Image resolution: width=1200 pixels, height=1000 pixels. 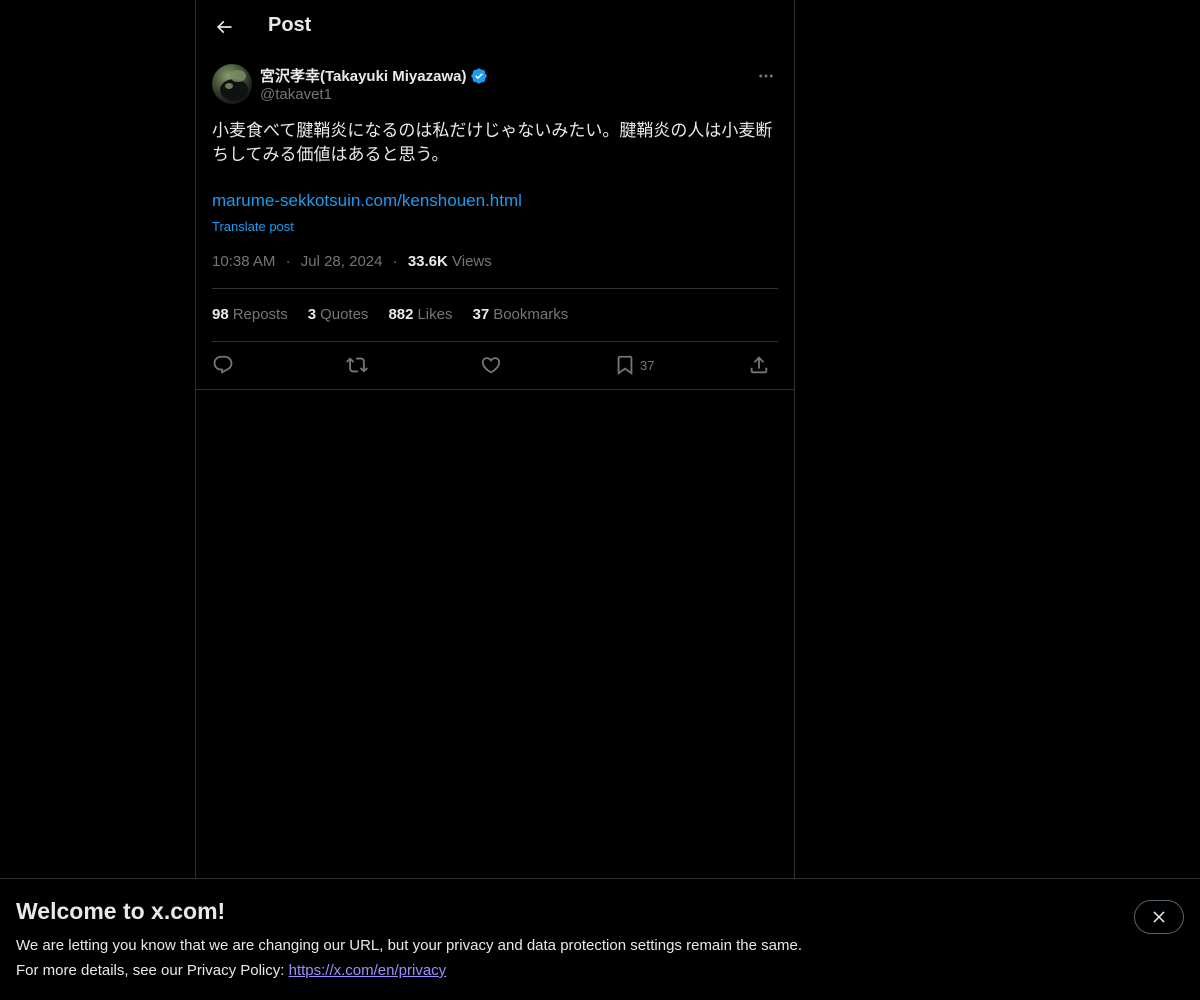 What do you see at coordinates (253, 226) in the screenshot?
I see `translate-post-link: Translate post` at bounding box center [253, 226].